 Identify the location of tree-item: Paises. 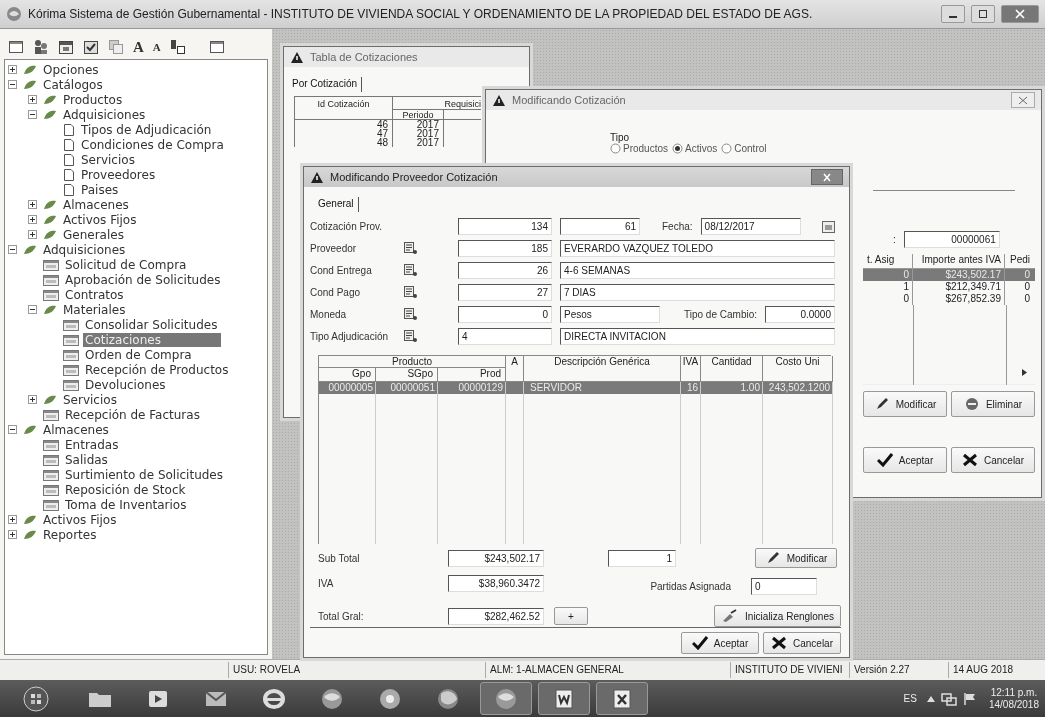
(100, 189).